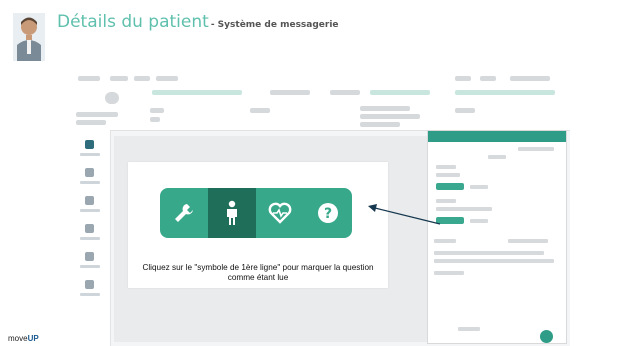 The width and height of the screenshot is (623, 346). What do you see at coordinates (404, 214) in the screenshot?
I see `pointer-arrow` at bounding box center [404, 214].